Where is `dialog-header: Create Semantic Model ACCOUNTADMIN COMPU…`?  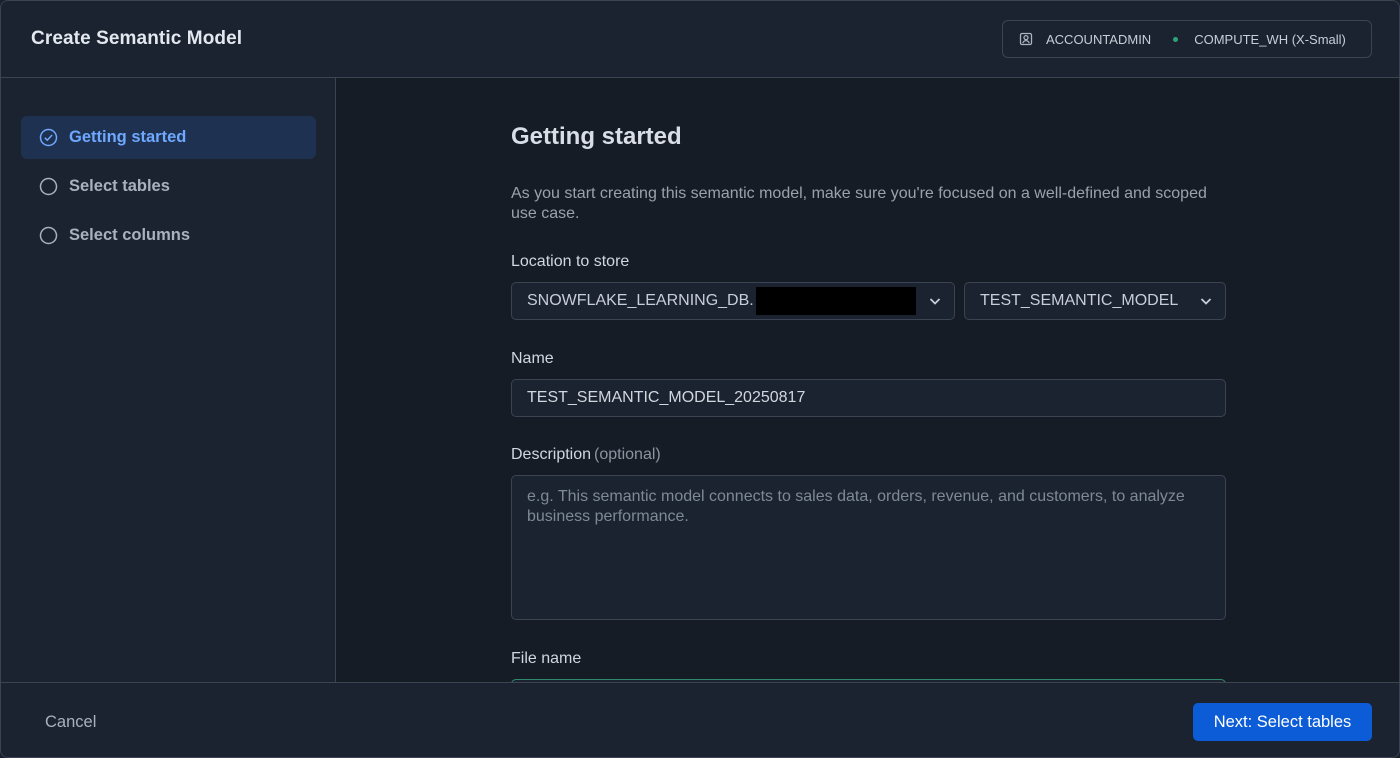
dialog-header: Create Semantic Model ACCOUNTADMIN COMPU… is located at coordinates (700, 39).